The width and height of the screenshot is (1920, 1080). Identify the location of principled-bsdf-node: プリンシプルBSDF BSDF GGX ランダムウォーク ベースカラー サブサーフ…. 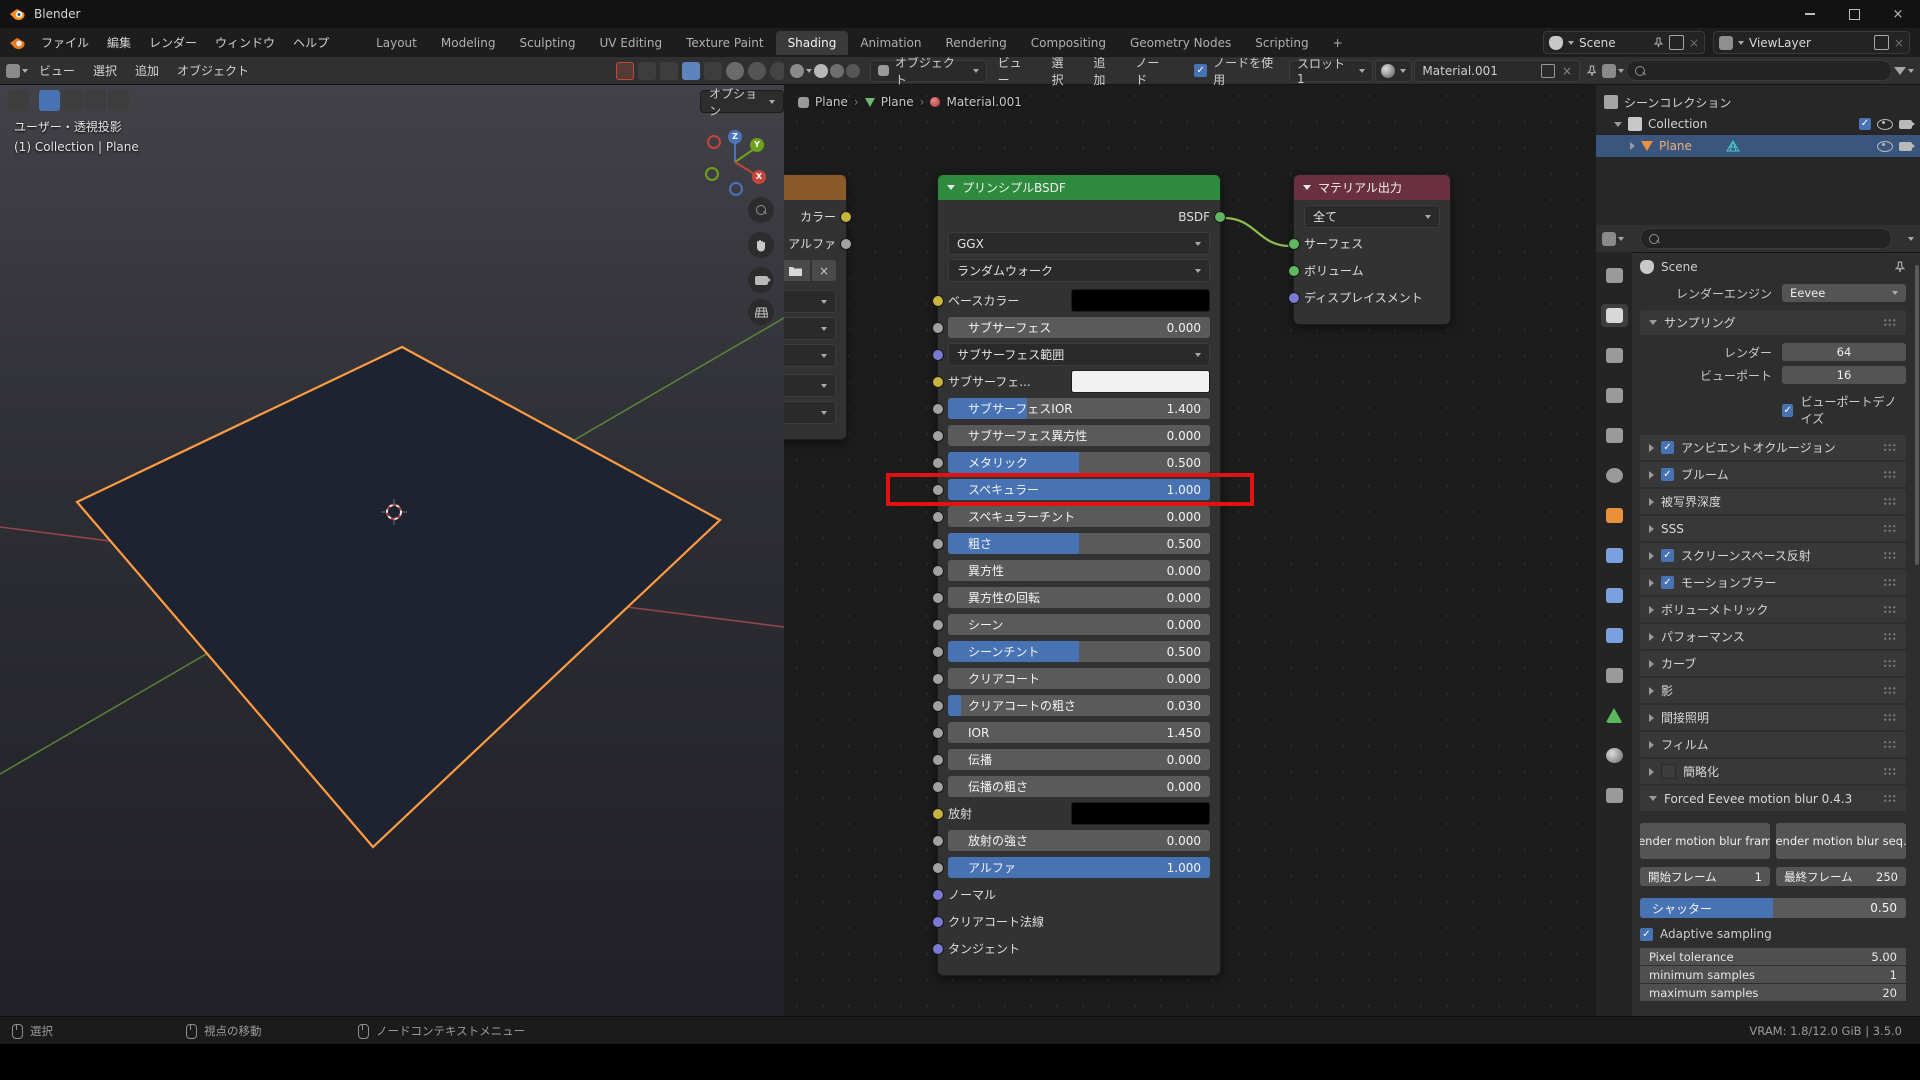
(1070, 575).